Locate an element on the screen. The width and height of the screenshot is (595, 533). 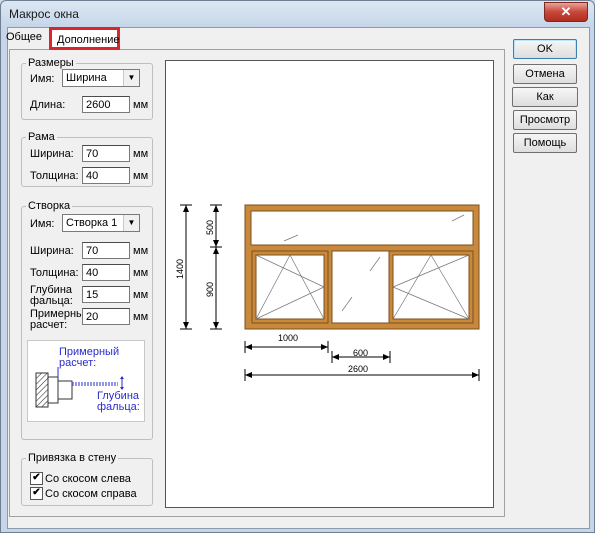
rebate-hint-illustration: Примерный расчет: Глубина фальца: is located at coordinates (86, 381).